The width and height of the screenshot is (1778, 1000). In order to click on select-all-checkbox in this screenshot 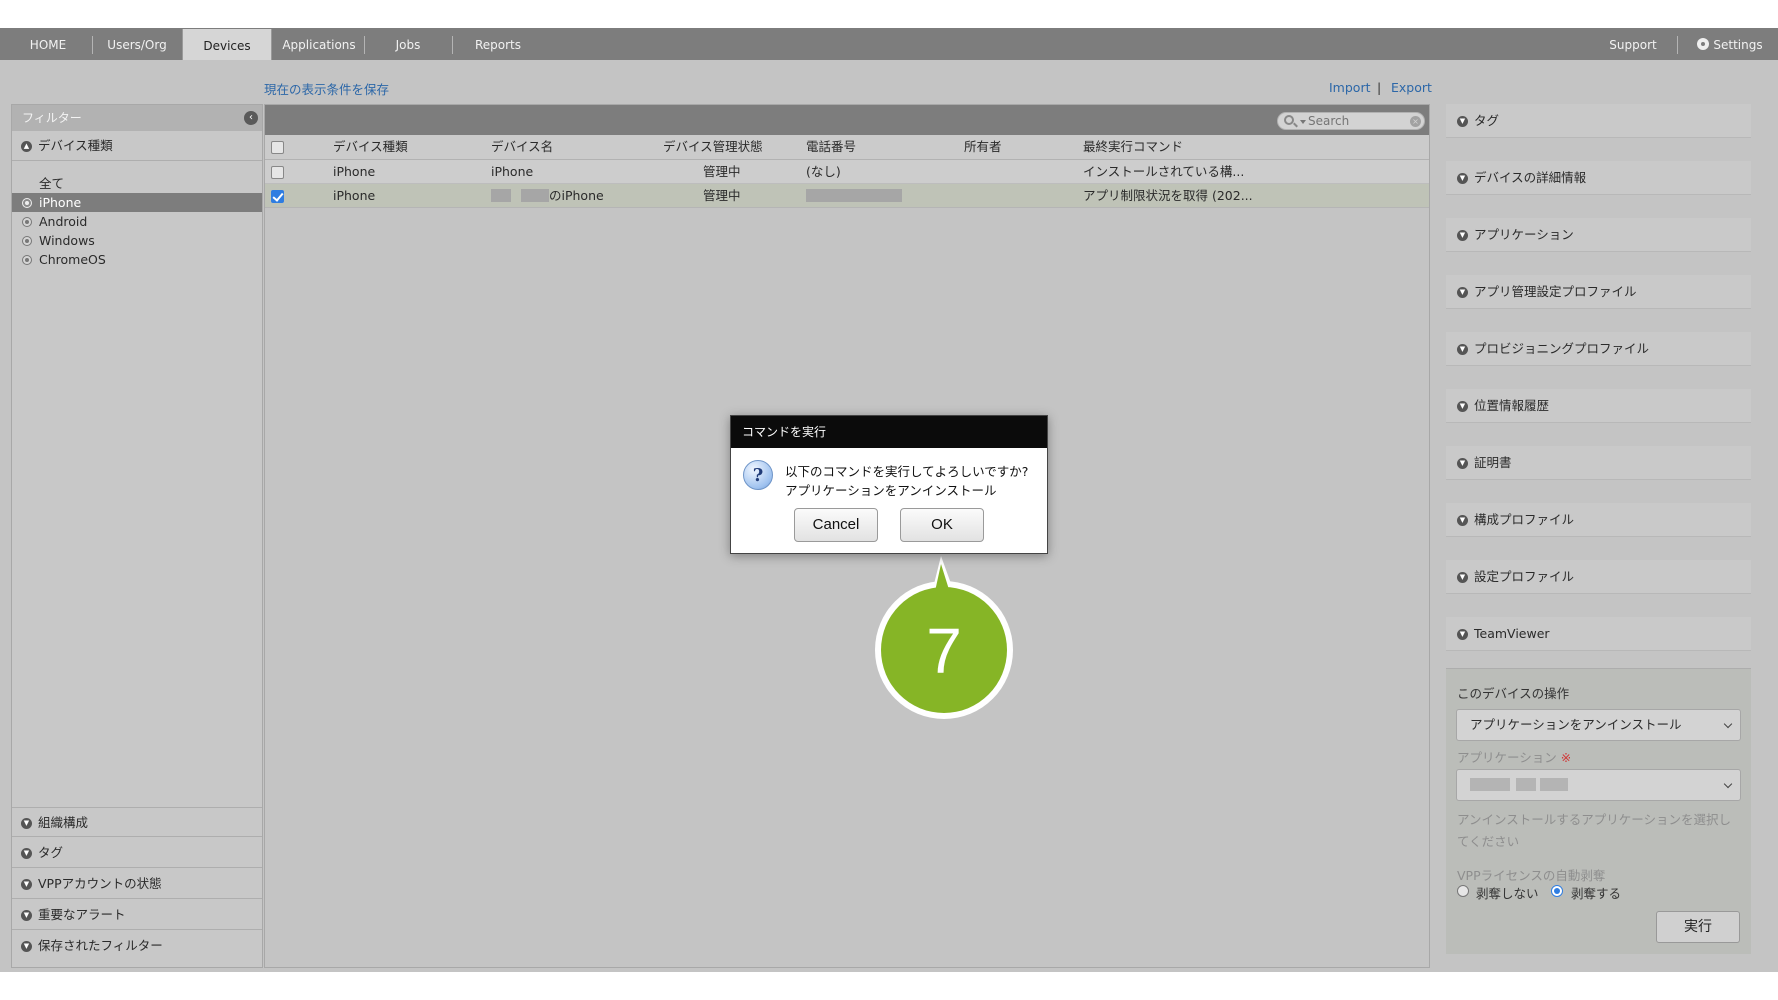, I will do `click(277, 147)`.